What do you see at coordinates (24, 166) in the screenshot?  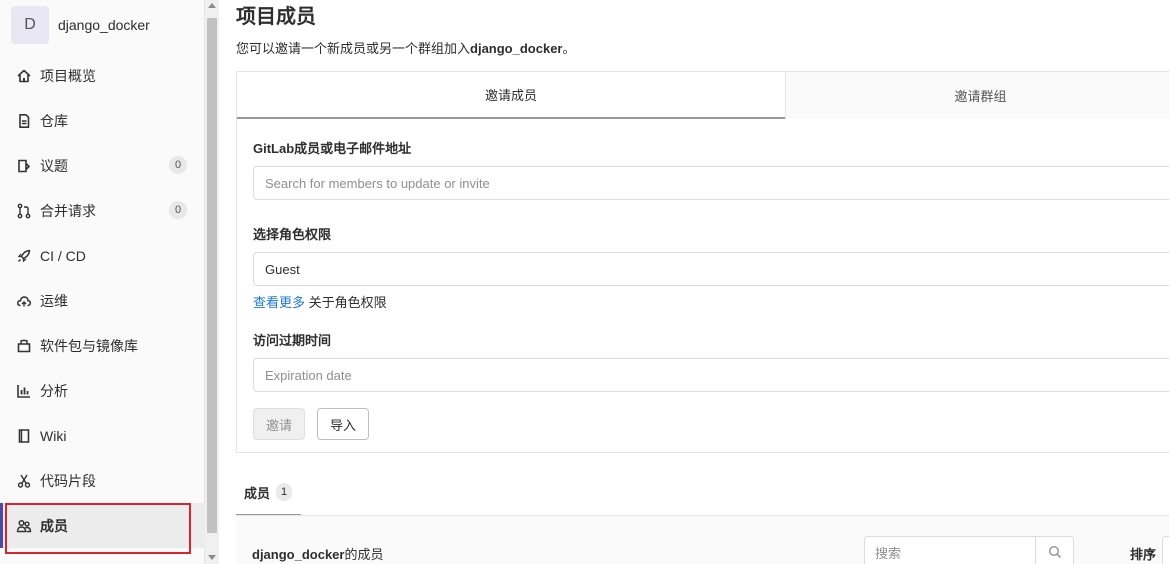 I see `issues-icon` at bounding box center [24, 166].